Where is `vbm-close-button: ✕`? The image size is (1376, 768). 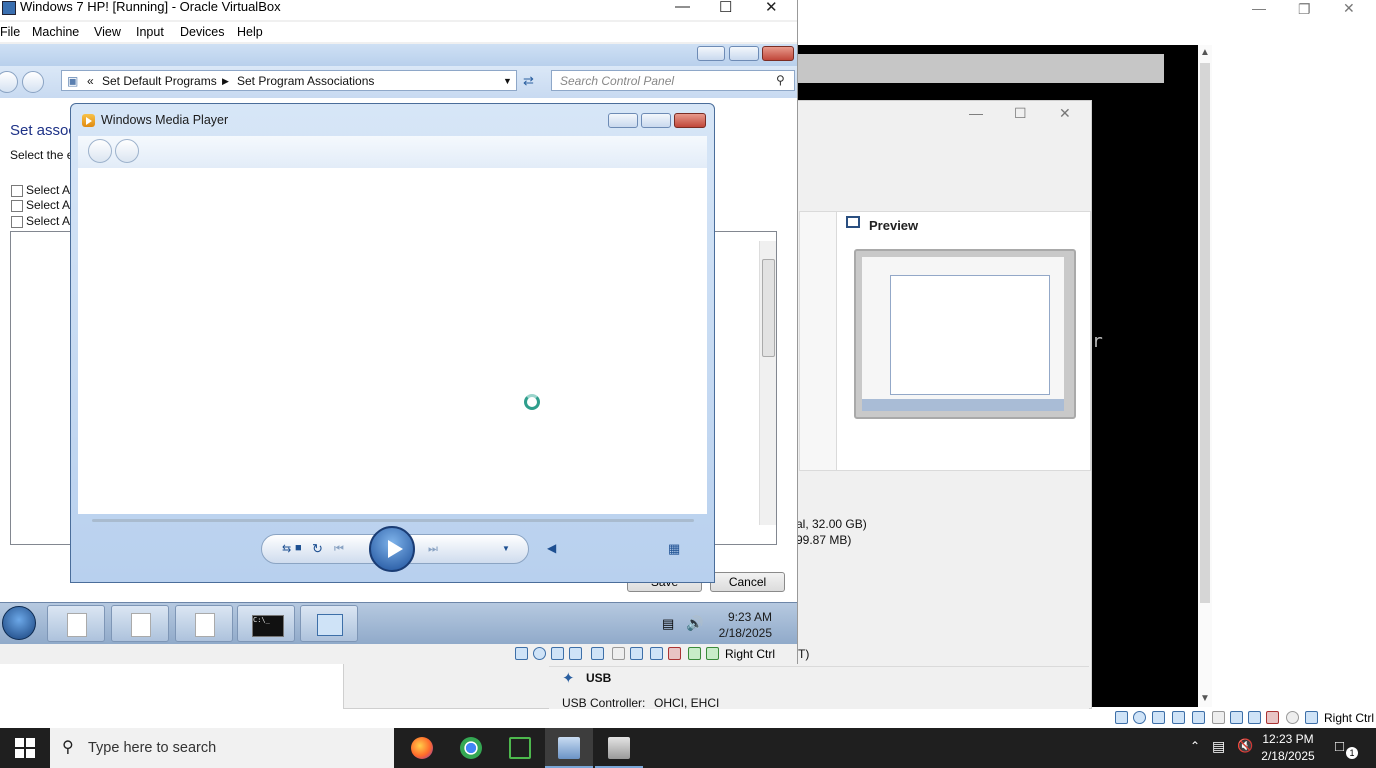 vbm-close-button: ✕ is located at coordinates (1065, 113).